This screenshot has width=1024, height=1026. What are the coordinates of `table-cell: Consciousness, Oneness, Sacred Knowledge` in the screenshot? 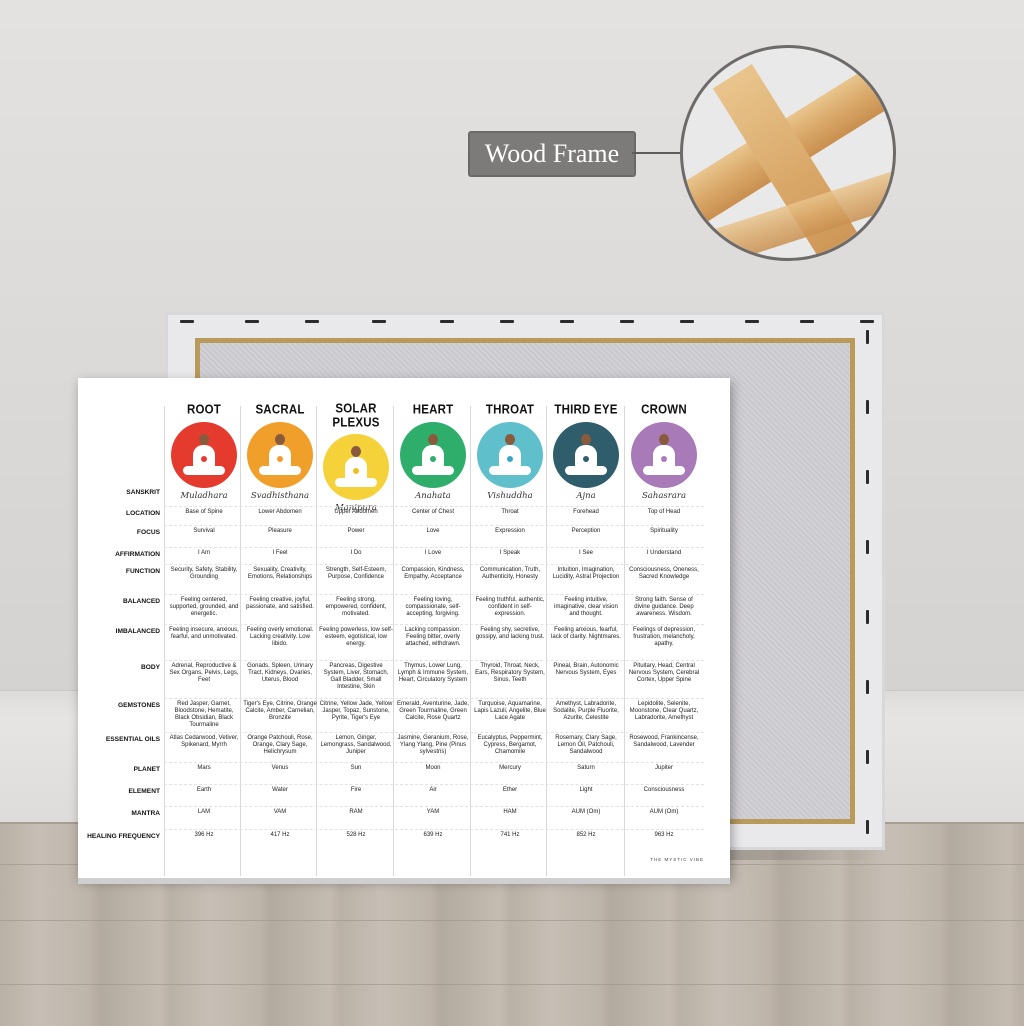 It's located at (664, 573).